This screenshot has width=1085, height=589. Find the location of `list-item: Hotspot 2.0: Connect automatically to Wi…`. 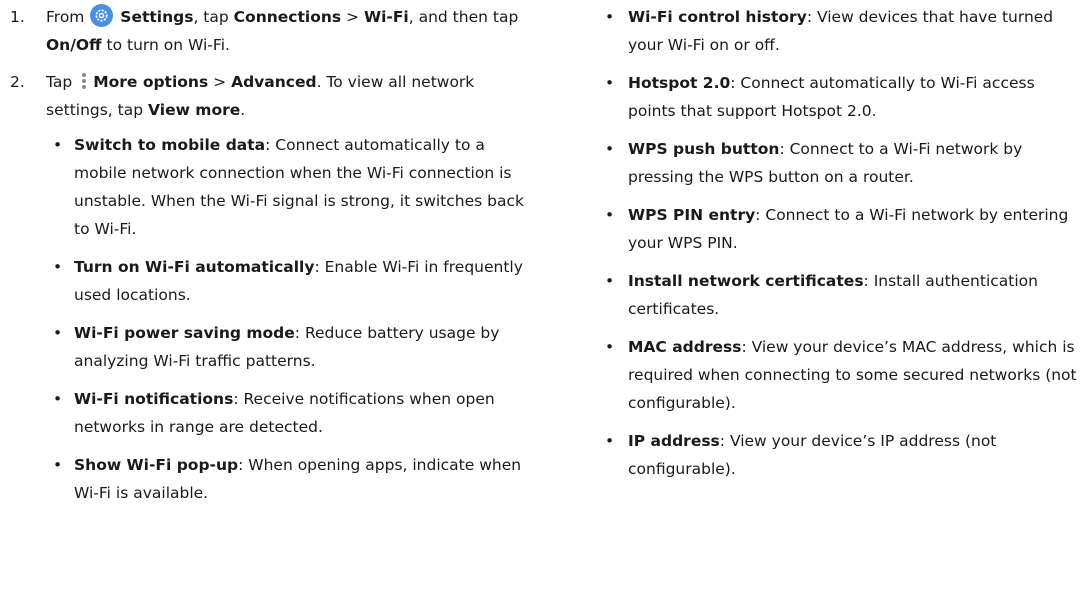

list-item: Hotspot 2.0: Connect automatically to Wi… is located at coordinates (839, 97).